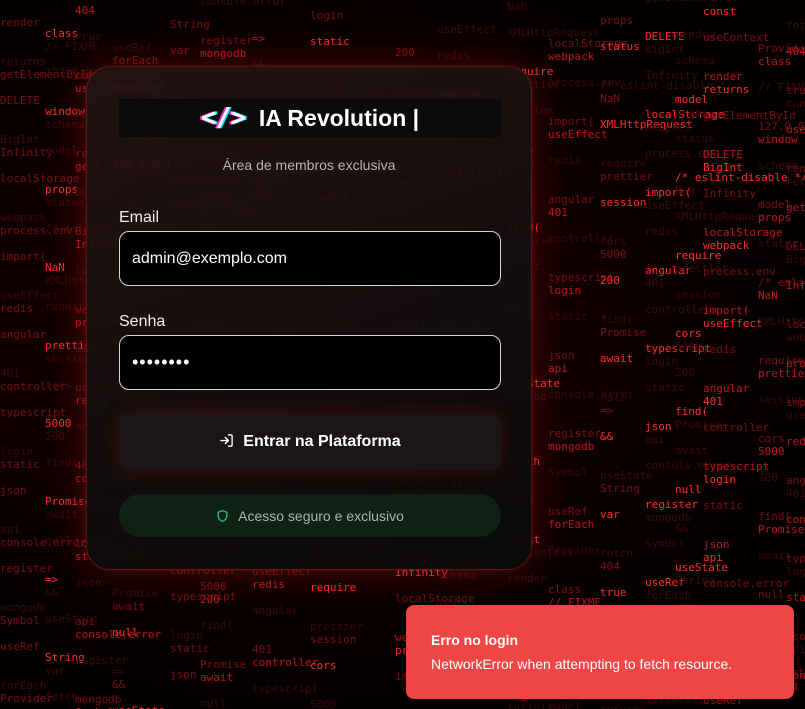 The image size is (805, 709). What do you see at coordinates (310, 442) in the screenshot?
I see `login-button: Entrar na Plataforma` at bounding box center [310, 442].